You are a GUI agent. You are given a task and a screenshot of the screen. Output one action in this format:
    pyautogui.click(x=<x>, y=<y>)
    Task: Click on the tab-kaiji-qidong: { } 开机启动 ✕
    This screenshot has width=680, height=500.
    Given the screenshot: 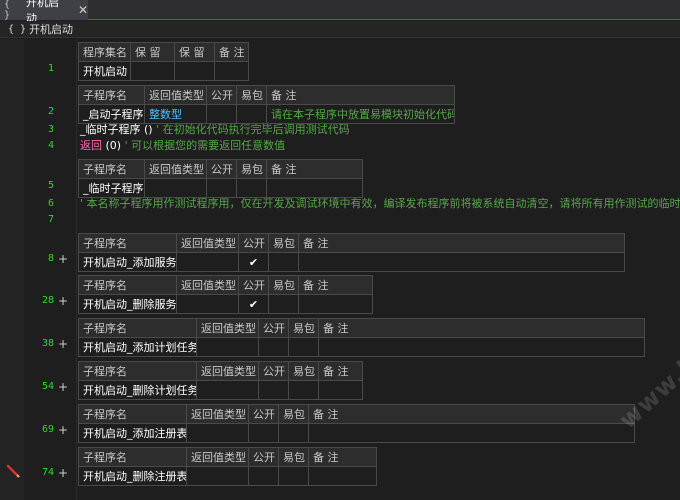 What is the action you would take?
    pyautogui.click(x=44, y=12)
    